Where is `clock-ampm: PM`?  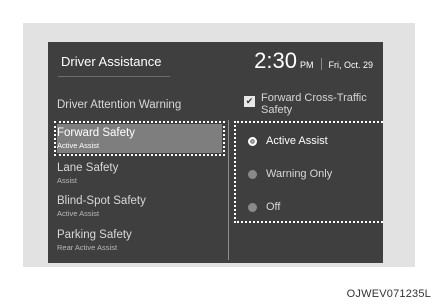 clock-ampm: PM is located at coordinates (306, 65).